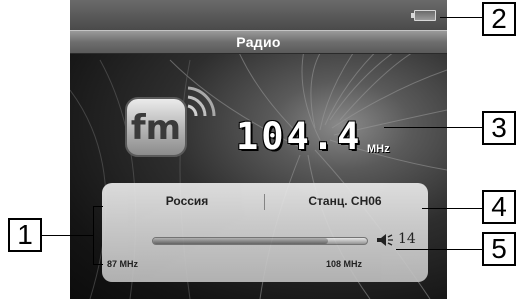  I want to click on callout-2-leader, so click(461, 17).